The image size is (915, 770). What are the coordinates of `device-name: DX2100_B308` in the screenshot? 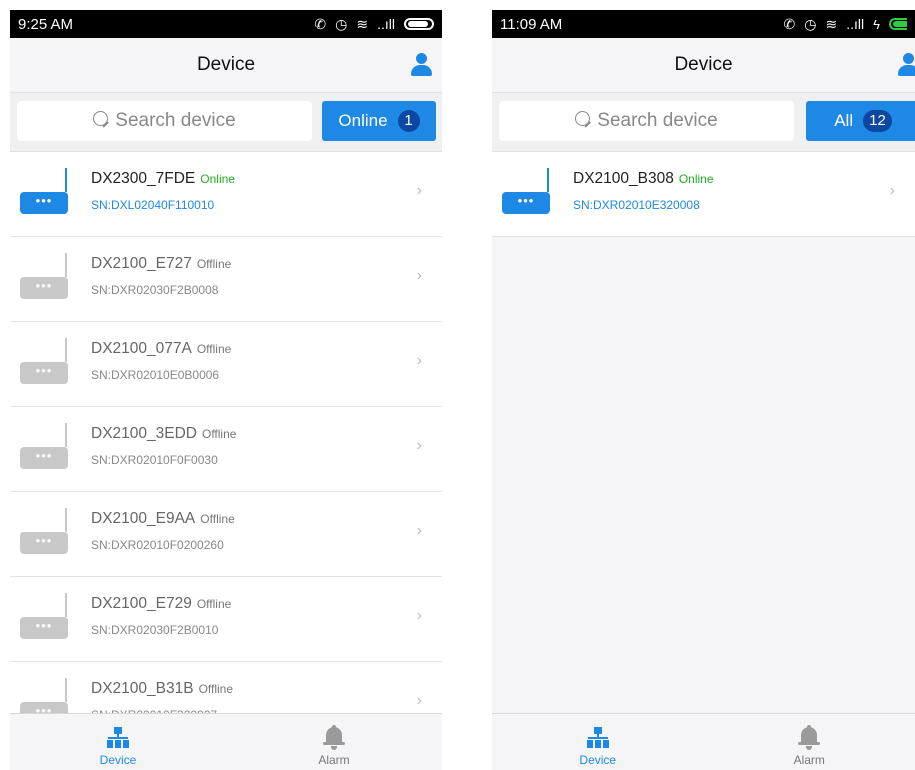 It's located at (623, 178).